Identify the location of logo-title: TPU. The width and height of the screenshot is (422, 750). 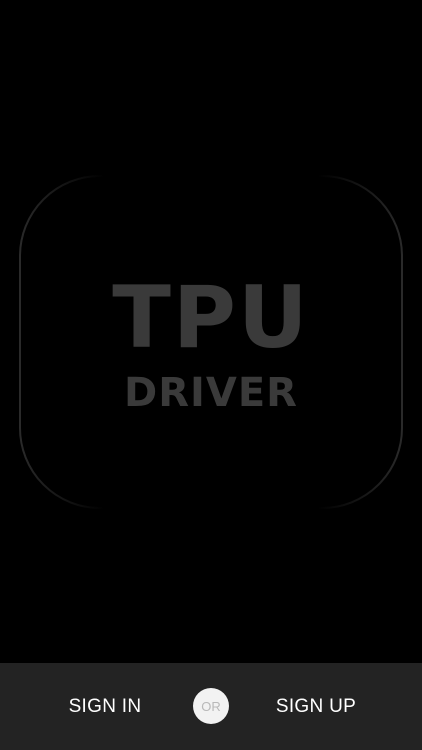
(211, 318).